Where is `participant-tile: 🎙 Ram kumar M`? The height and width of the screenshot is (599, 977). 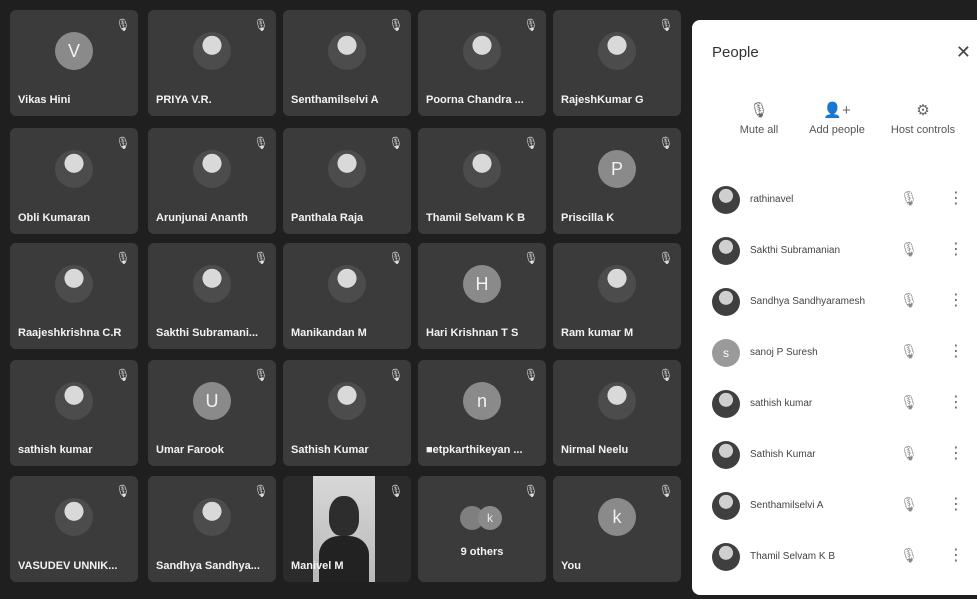 participant-tile: 🎙 Ram kumar M is located at coordinates (617, 296).